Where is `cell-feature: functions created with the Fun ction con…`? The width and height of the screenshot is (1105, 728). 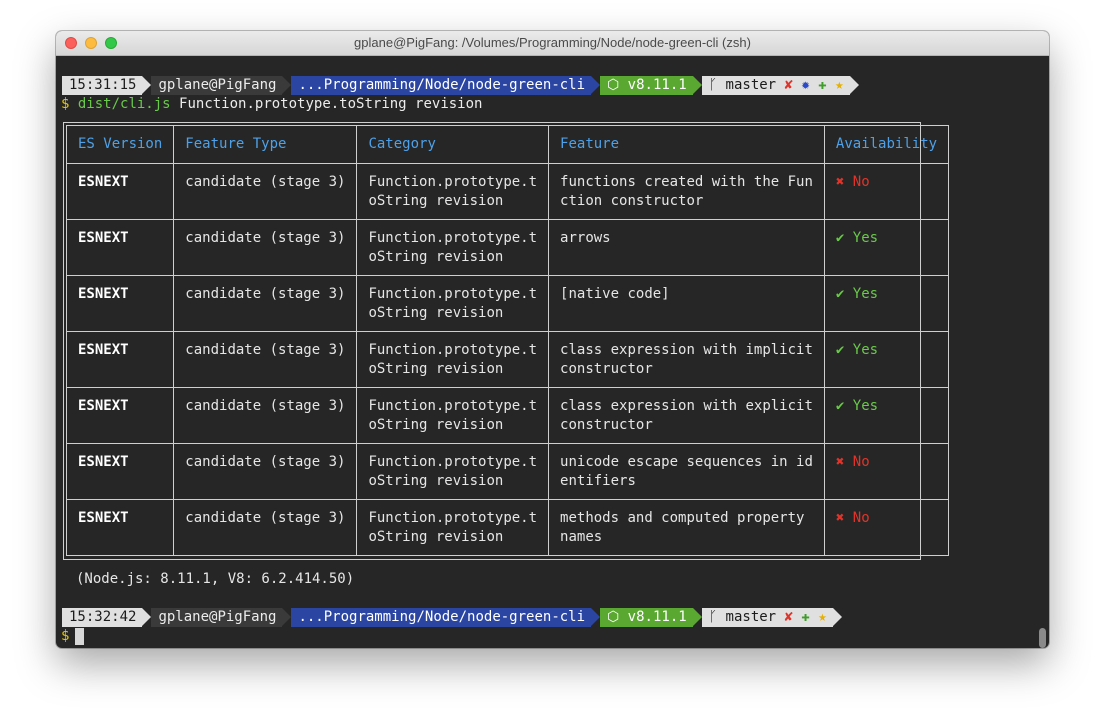 cell-feature: functions created with the Fun ction con… is located at coordinates (686, 191).